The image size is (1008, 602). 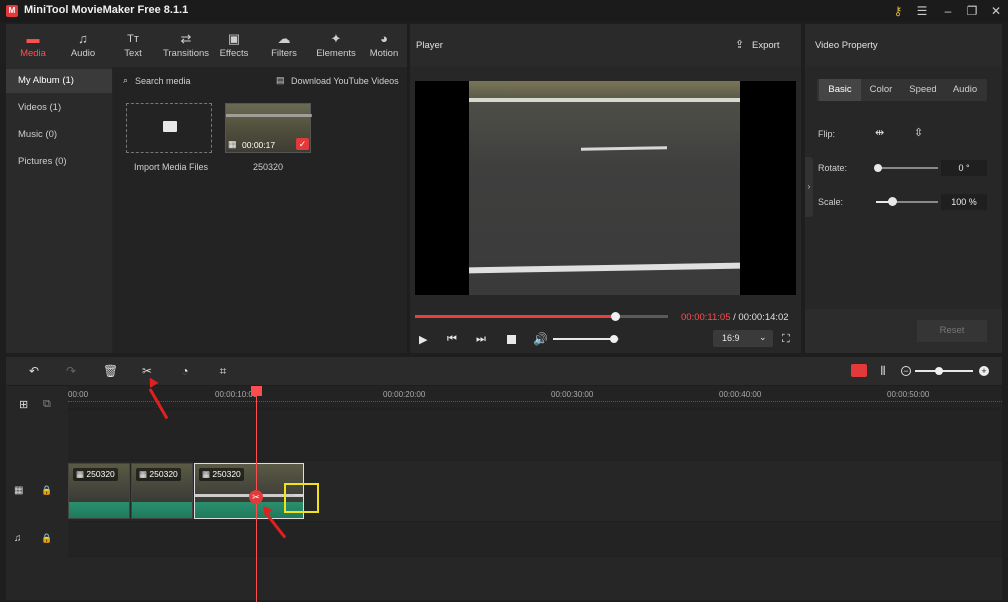 What do you see at coordinates (535, 397) in the screenshot?
I see `time-ruler` at bounding box center [535, 397].